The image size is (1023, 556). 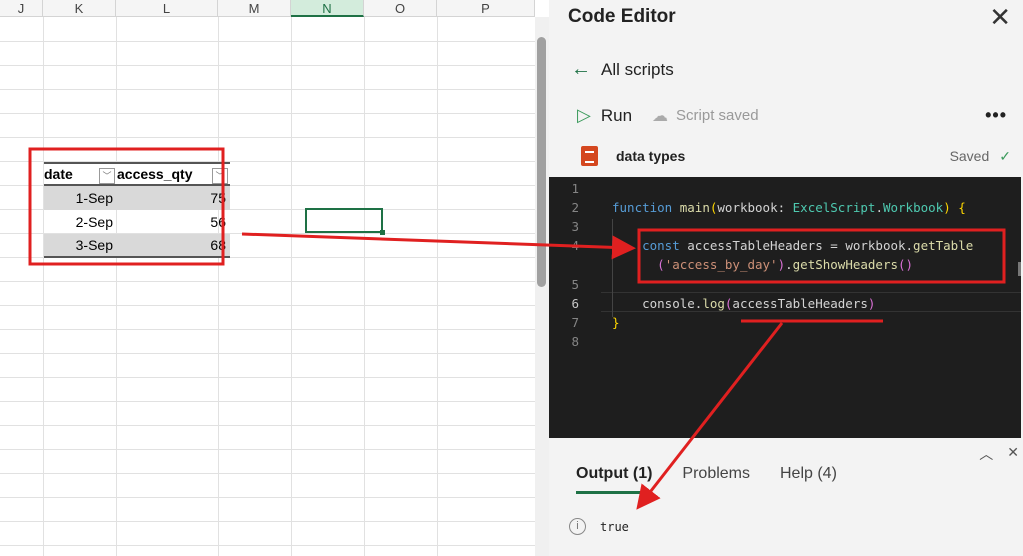 What do you see at coordinates (986, 454) in the screenshot?
I see `chevron-up-icon: ︿` at bounding box center [986, 454].